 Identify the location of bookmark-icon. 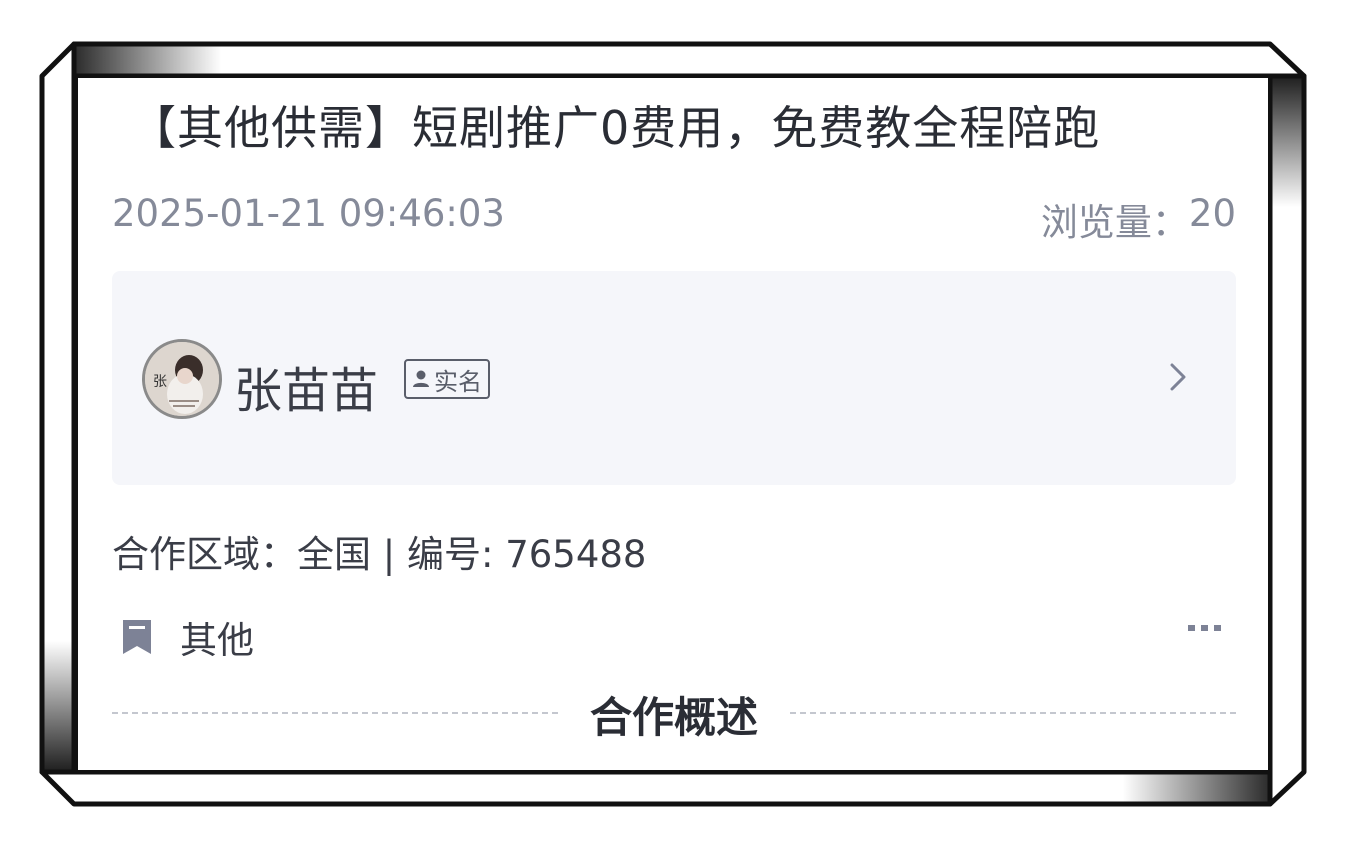
(137, 637).